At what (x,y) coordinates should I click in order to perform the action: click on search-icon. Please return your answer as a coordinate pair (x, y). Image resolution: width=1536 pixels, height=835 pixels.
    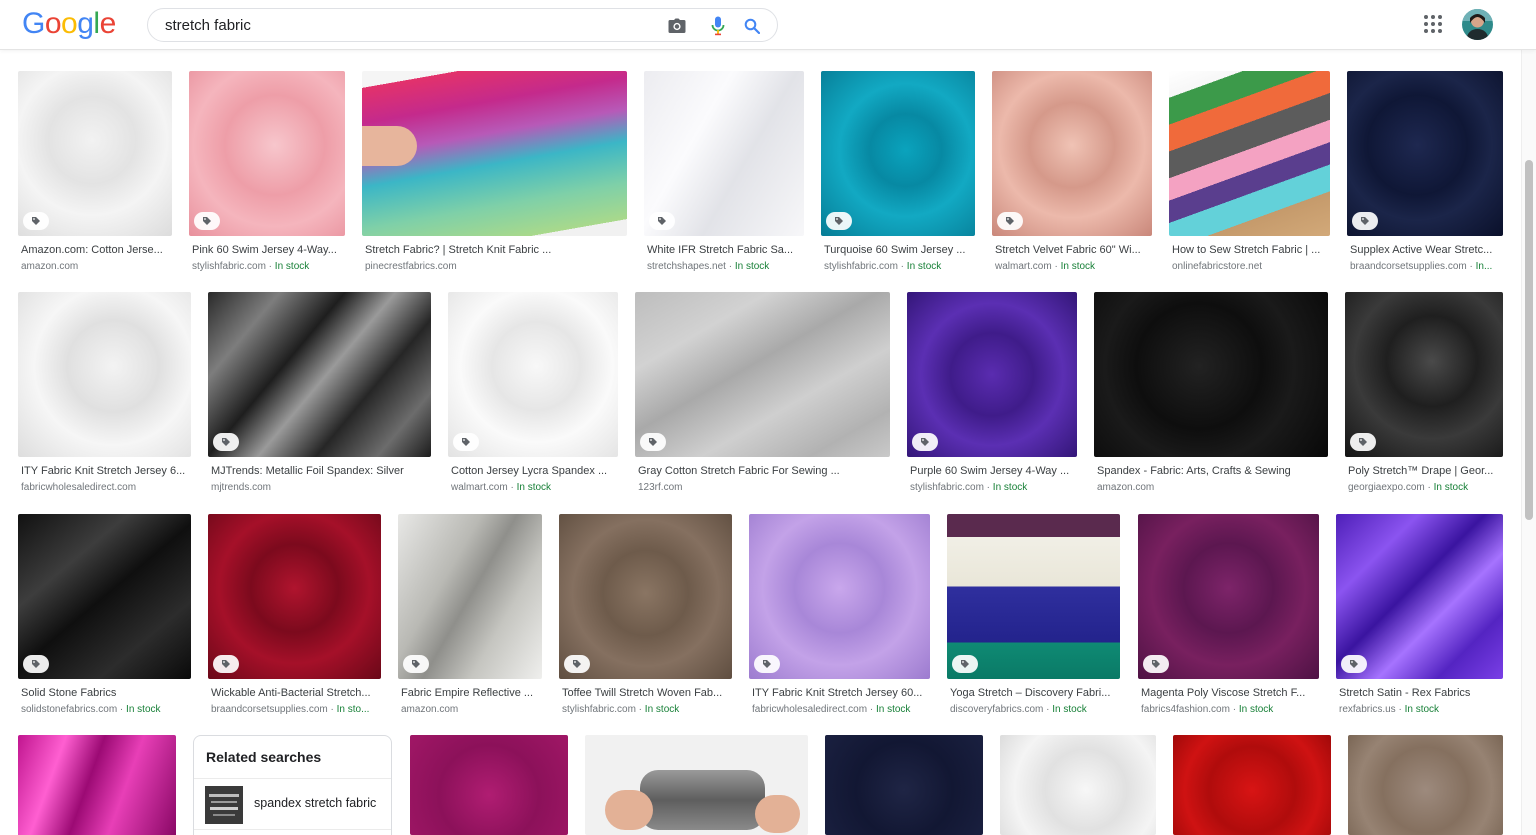
    Looking at the image, I should click on (752, 26).